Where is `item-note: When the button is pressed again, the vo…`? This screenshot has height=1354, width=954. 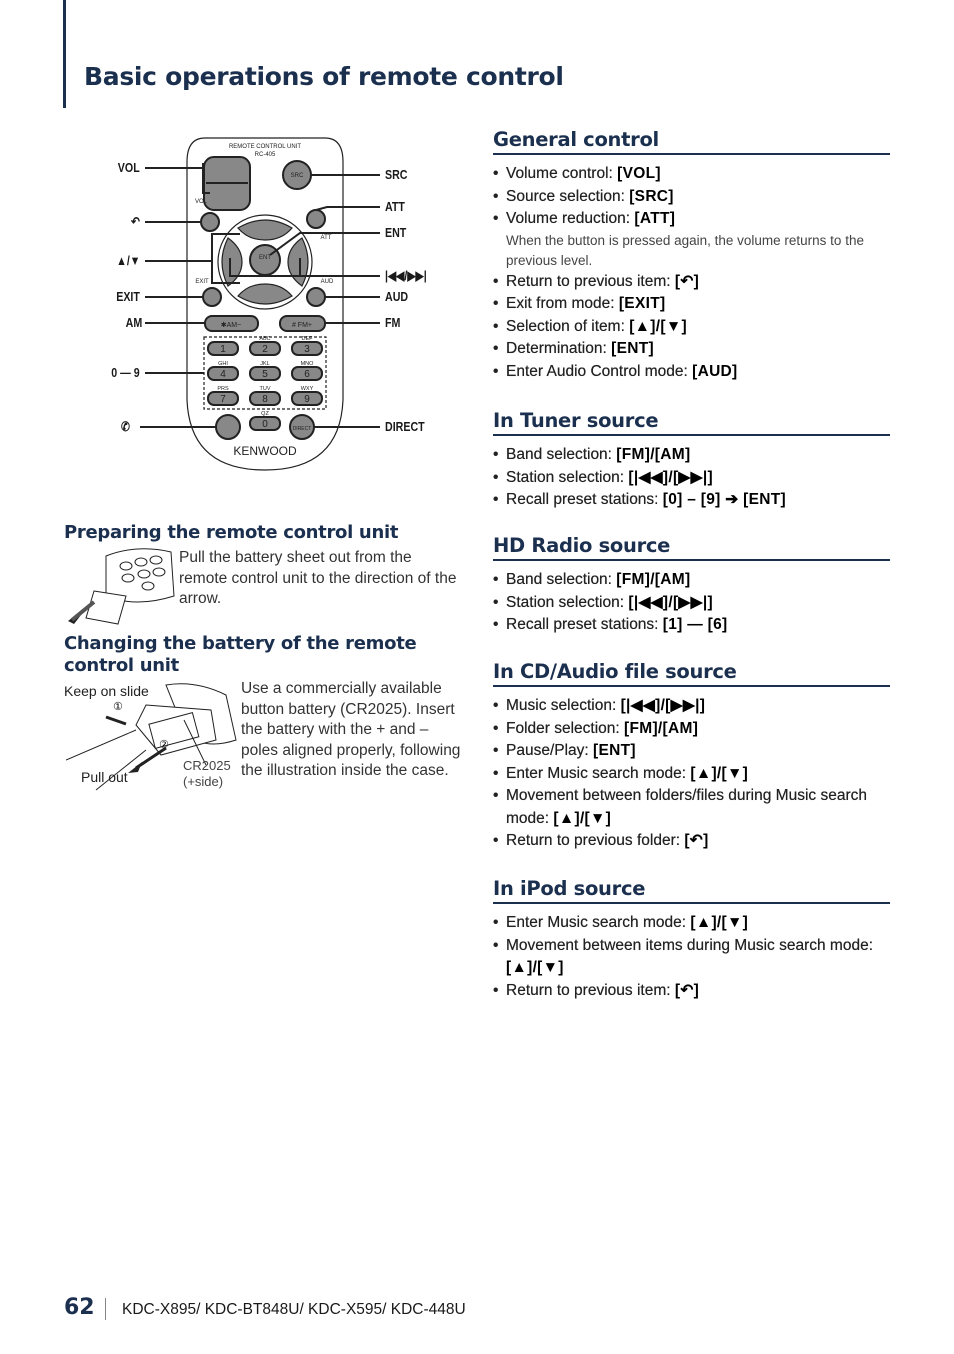 item-note: When the button is pressed again, the vo… is located at coordinates (685, 250).